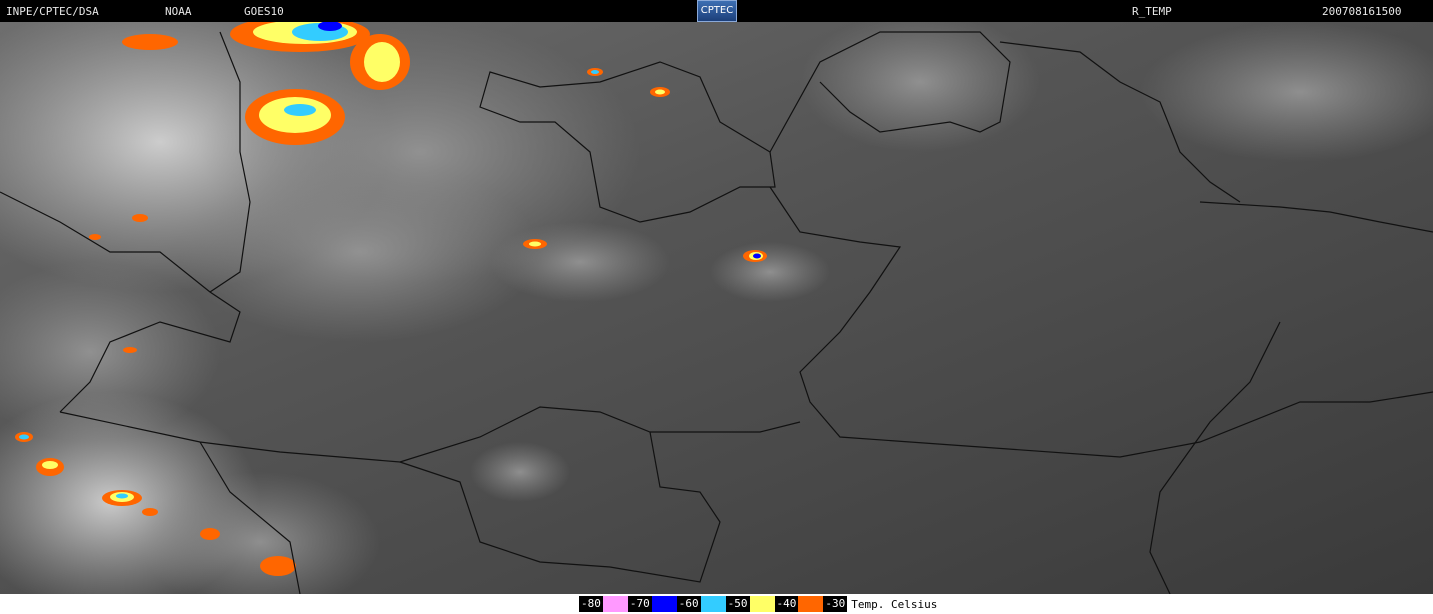 The height and width of the screenshot is (614, 1433). I want to click on cptec-logo: CPTEC, so click(717, 11).